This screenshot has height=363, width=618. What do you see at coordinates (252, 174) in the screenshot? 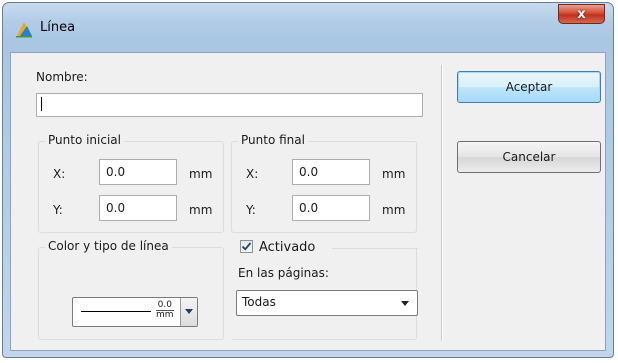
I see `punto-final-x-label: X:` at bounding box center [252, 174].